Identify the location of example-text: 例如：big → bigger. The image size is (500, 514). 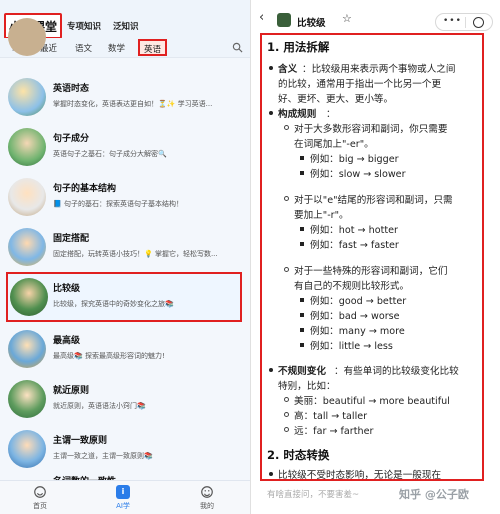
(354, 159).